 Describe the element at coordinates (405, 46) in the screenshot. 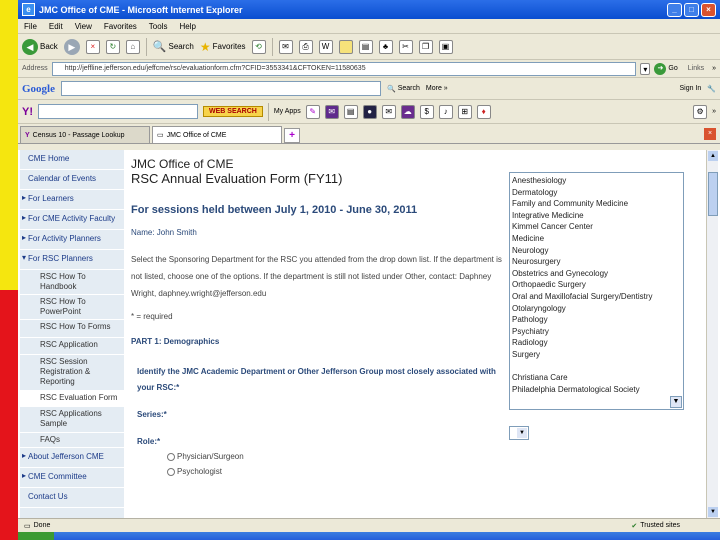

I see `cut-icon: ✂` at that location.